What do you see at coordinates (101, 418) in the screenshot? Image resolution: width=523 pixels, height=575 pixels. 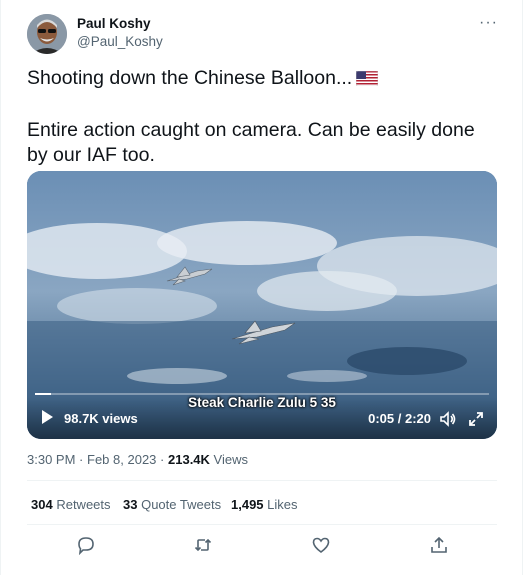 I see `video-views: 98.7K views` at bounding box center [101, 418].